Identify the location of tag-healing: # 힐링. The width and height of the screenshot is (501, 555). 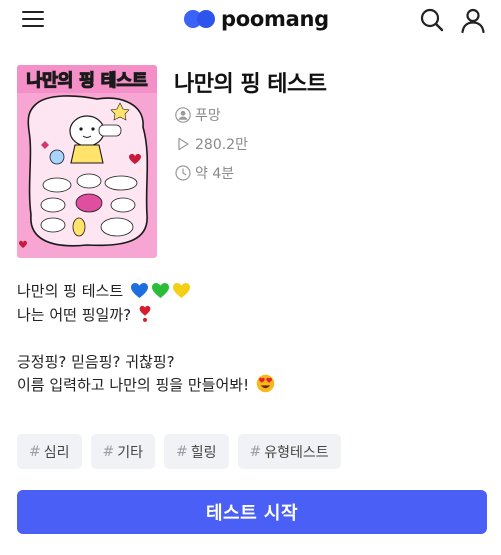
(196, 451).